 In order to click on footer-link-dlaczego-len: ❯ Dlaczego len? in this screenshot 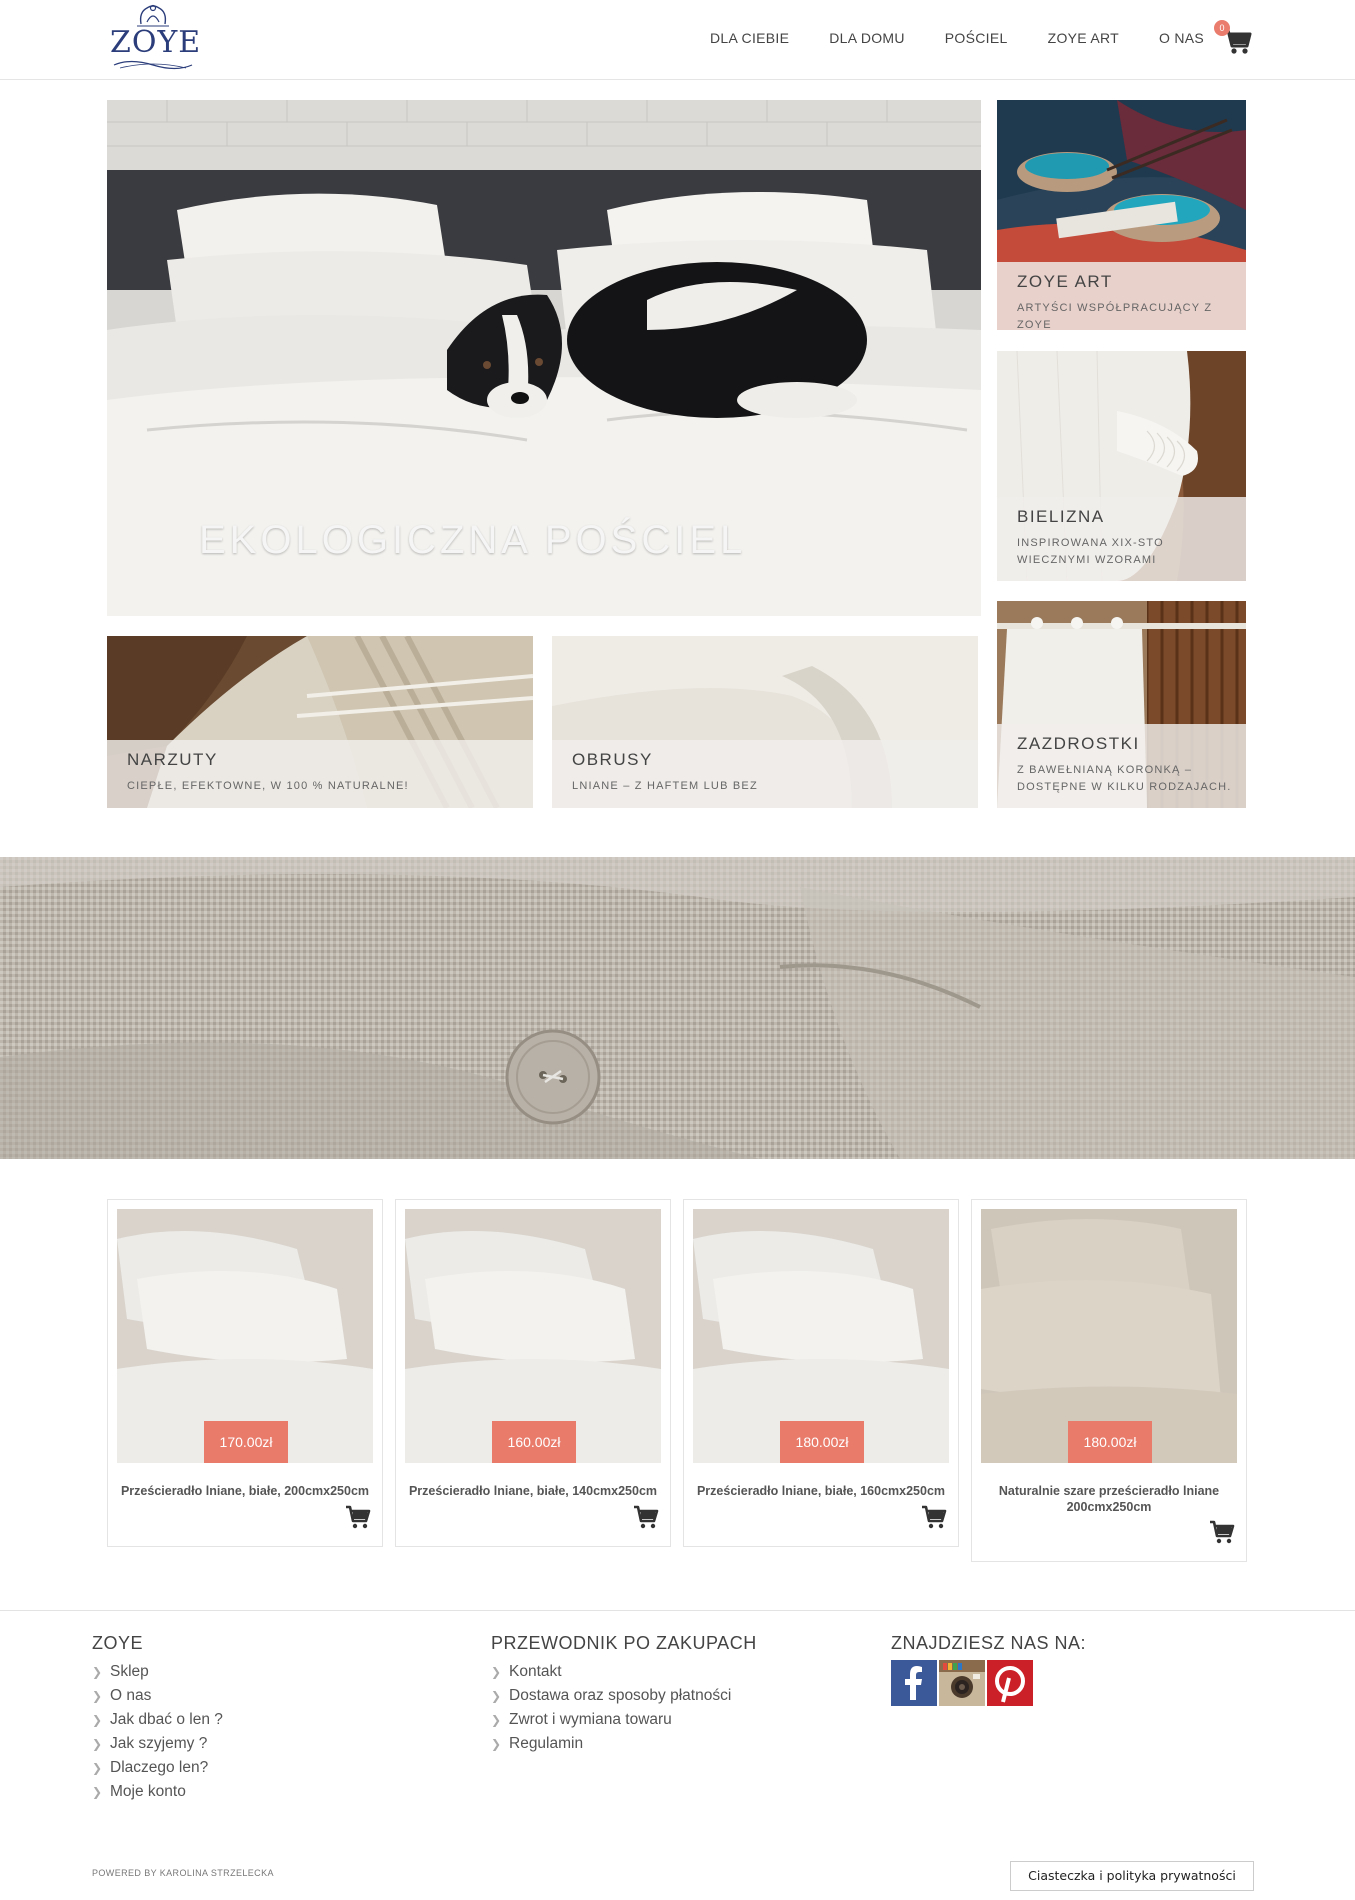, I will do `click(157, 1768)`.